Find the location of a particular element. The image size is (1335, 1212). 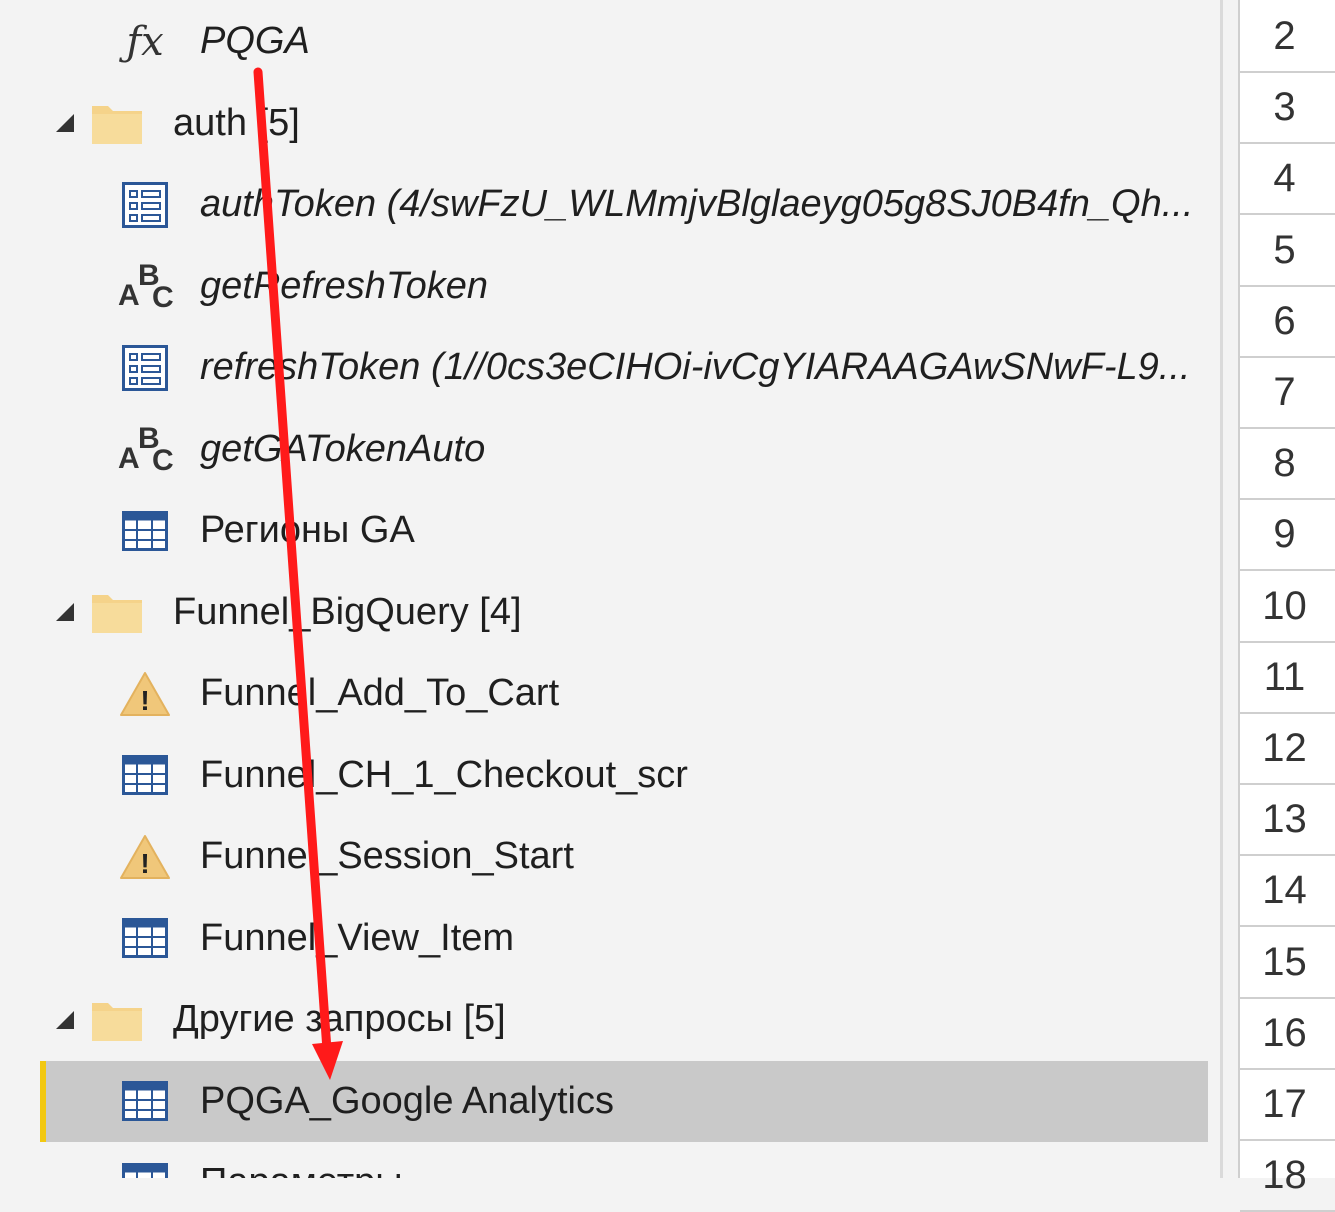

folder-label: auth [5] is located at coordinates (236, 122).